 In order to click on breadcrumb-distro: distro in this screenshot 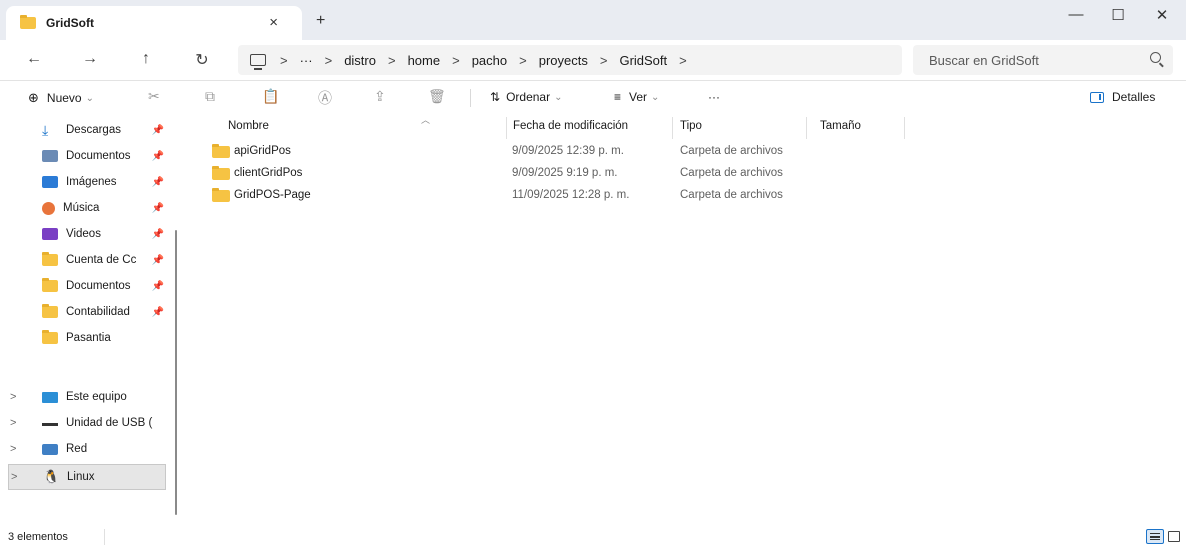, I will do `click(360, 60)`.